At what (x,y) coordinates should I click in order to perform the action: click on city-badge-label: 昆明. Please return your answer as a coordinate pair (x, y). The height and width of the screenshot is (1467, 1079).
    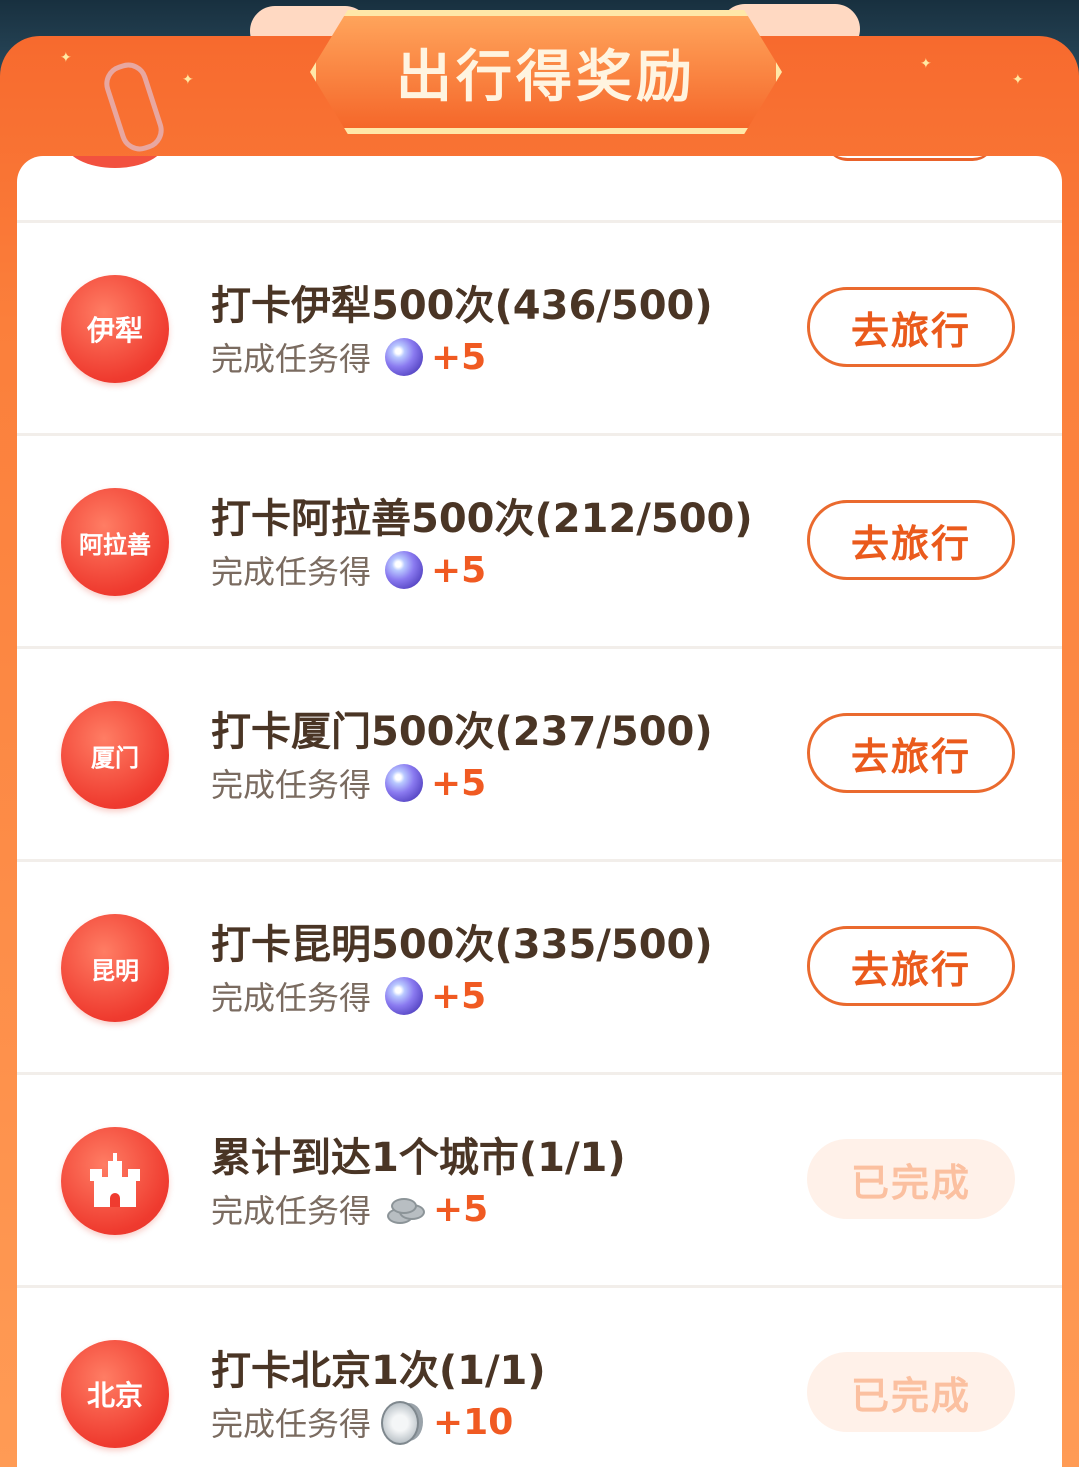
    Looking at the image, I should click on (115, 970).